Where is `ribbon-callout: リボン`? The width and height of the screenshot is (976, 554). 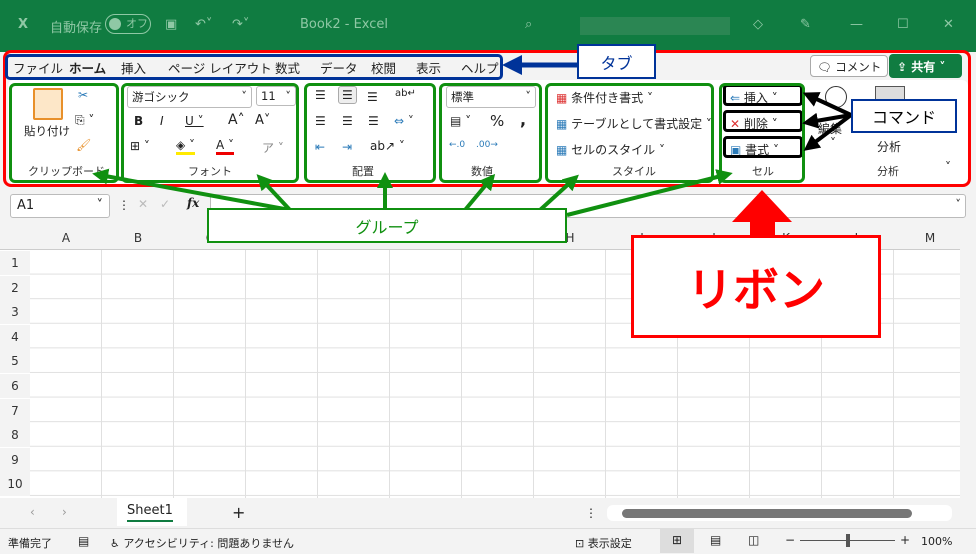 ribbon-callout: リボン is located at coordinates (756, 286).